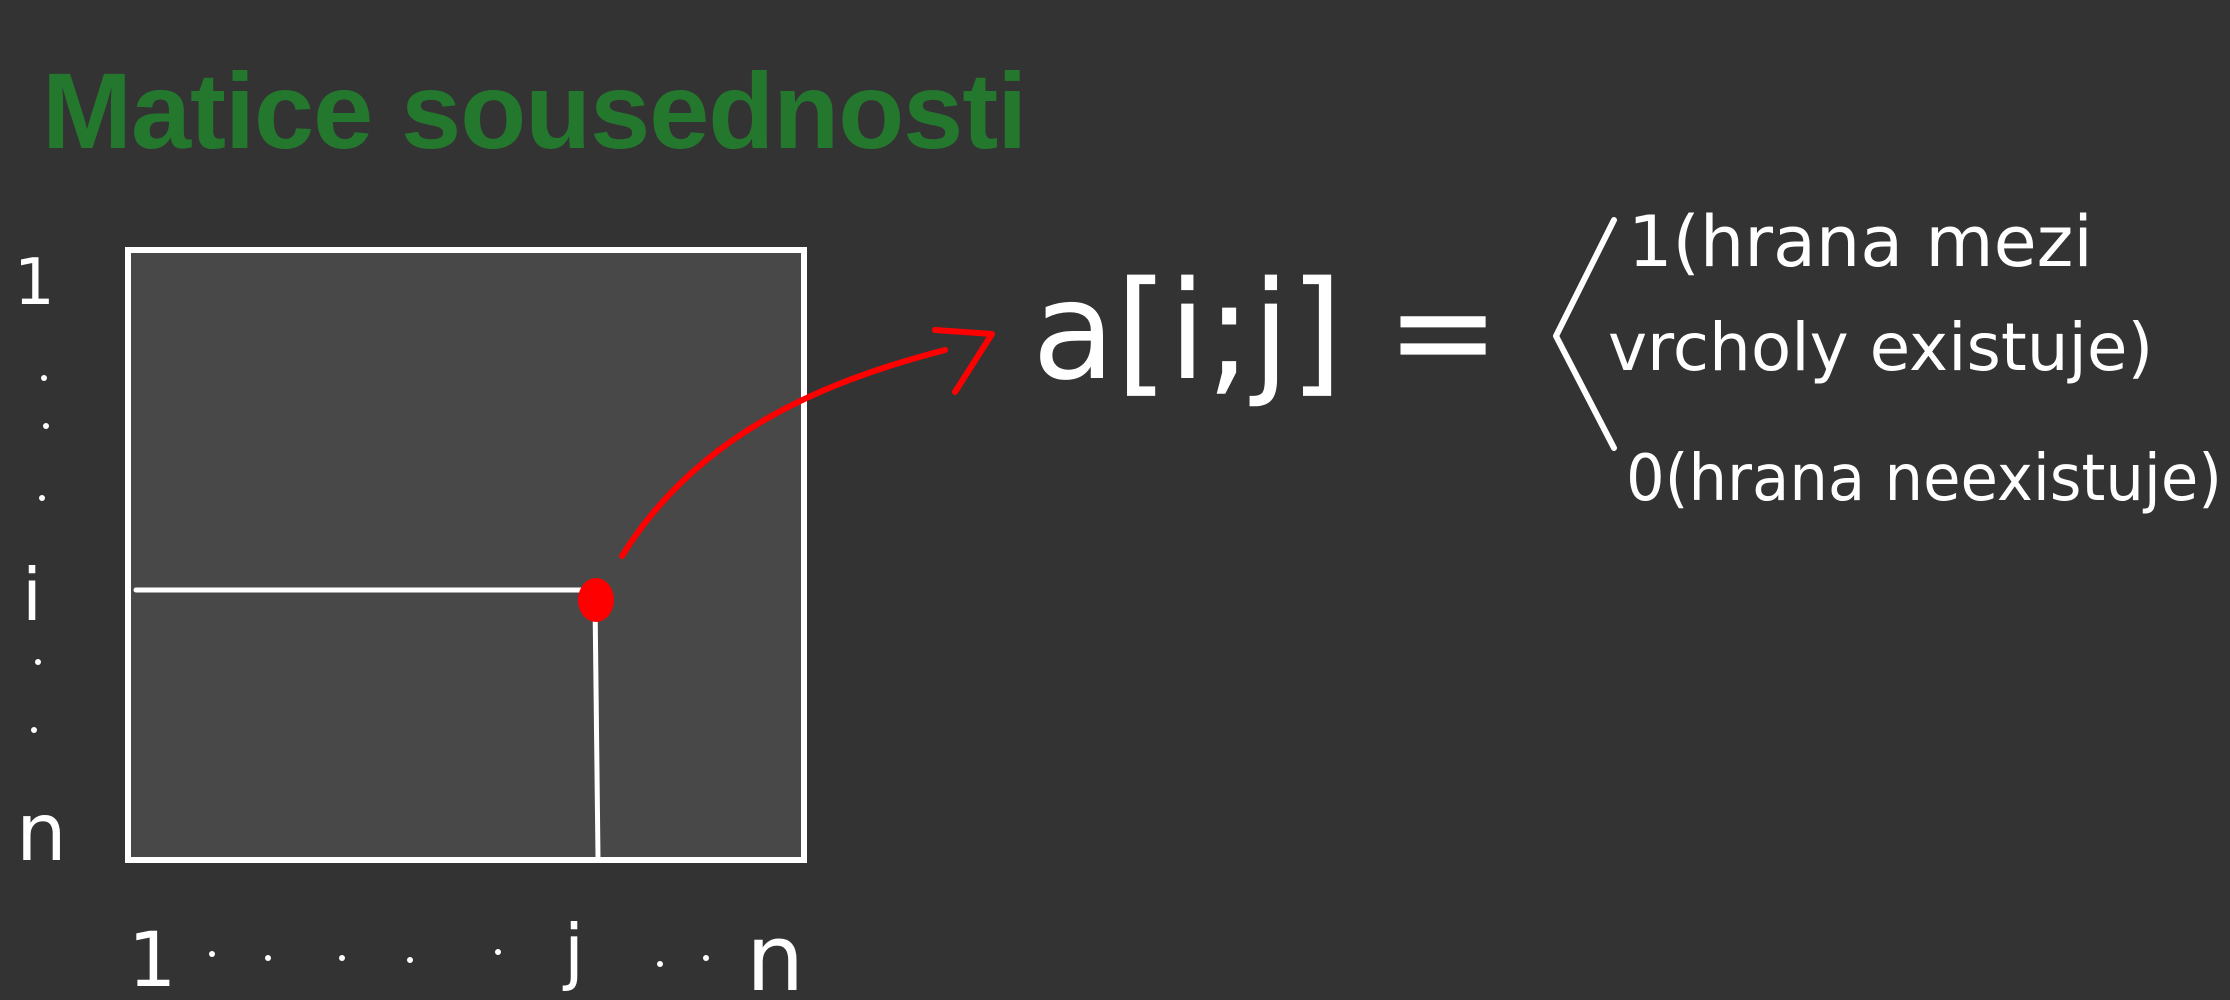  What do you see at coordinates (1860, 242) in the screenshot?
I see `case-one-line1: 1(hrana mezi` at bounding box center [1860, 242].